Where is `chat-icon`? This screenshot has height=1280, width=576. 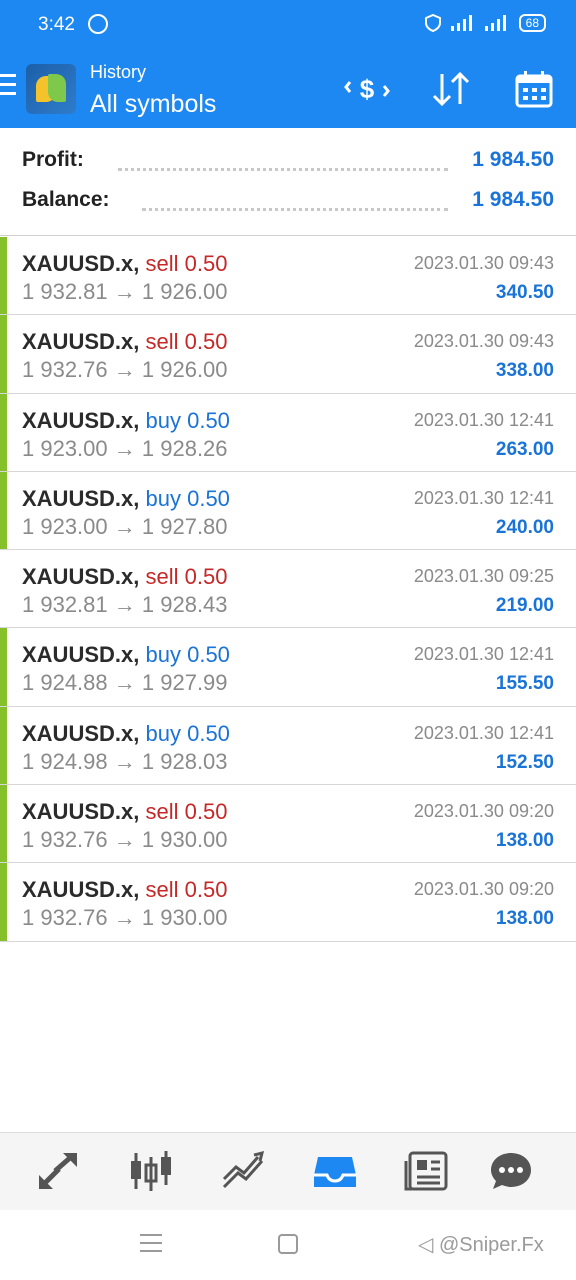
chat-icon is located at coordinates (511, 1171).